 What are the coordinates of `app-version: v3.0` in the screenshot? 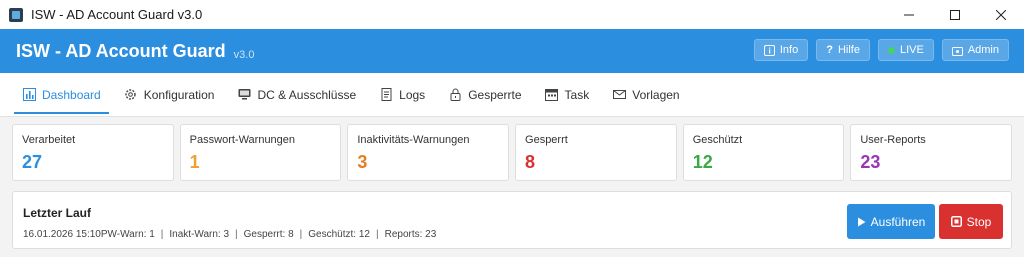 It's located at (244, 55).